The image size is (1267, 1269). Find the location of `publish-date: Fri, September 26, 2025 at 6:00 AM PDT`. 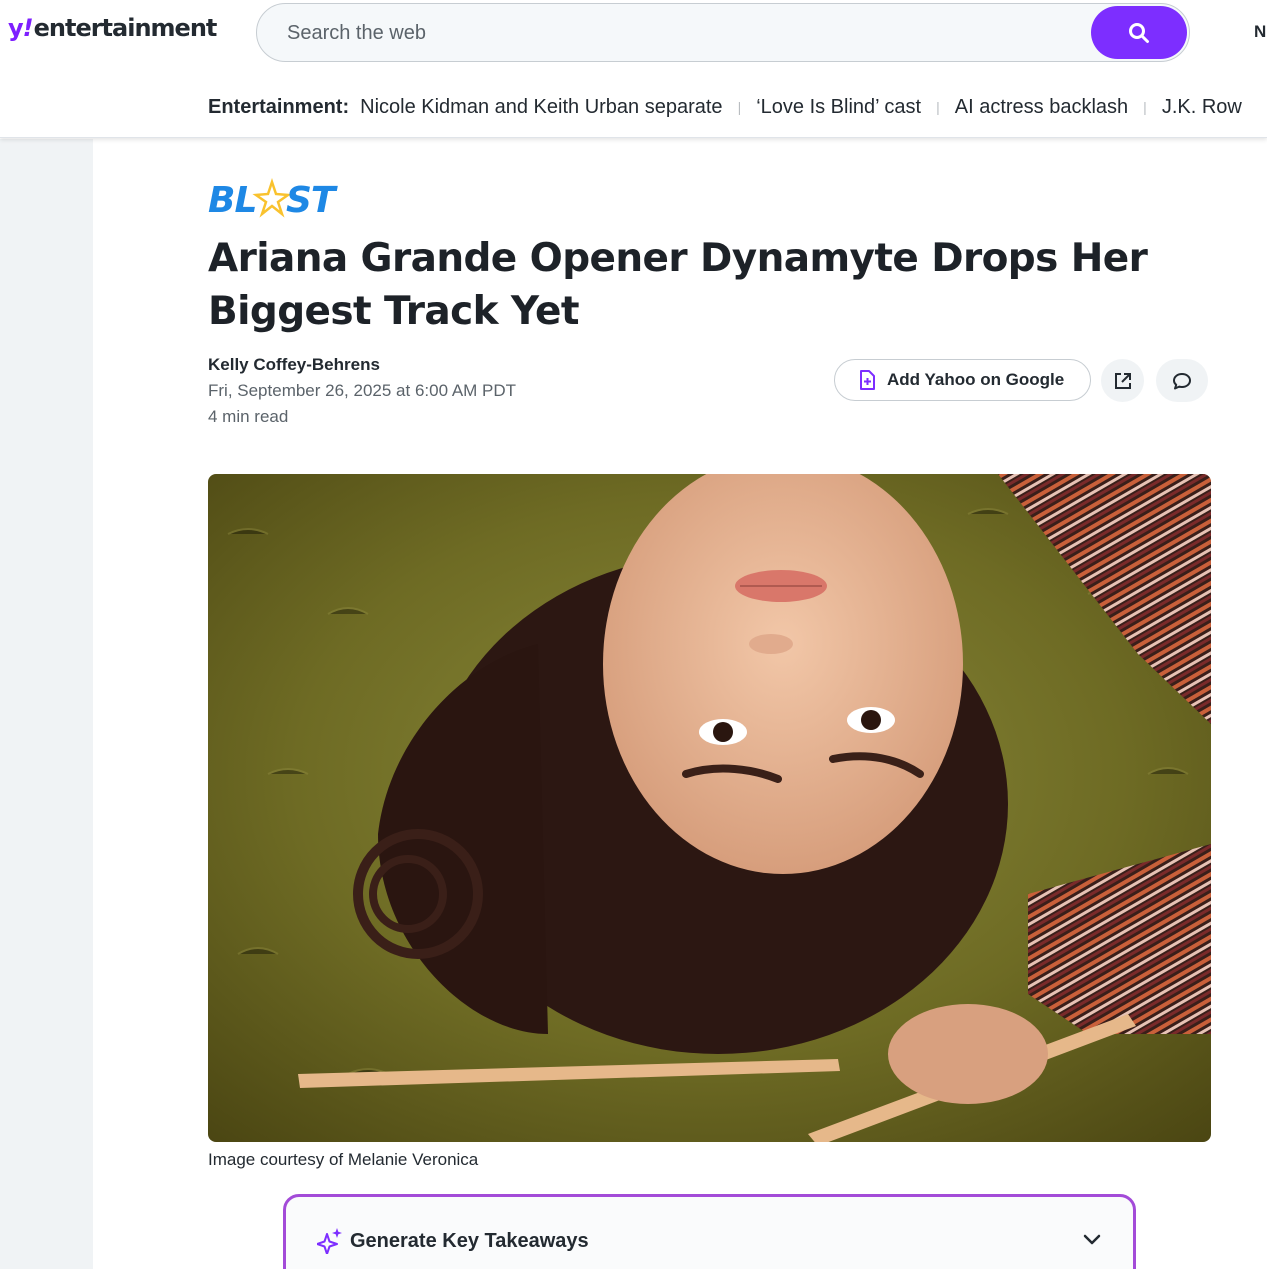

publish-date: Fri, September 26, 2025 at 6:00 AM PDT is located at coordinates (362, 390).